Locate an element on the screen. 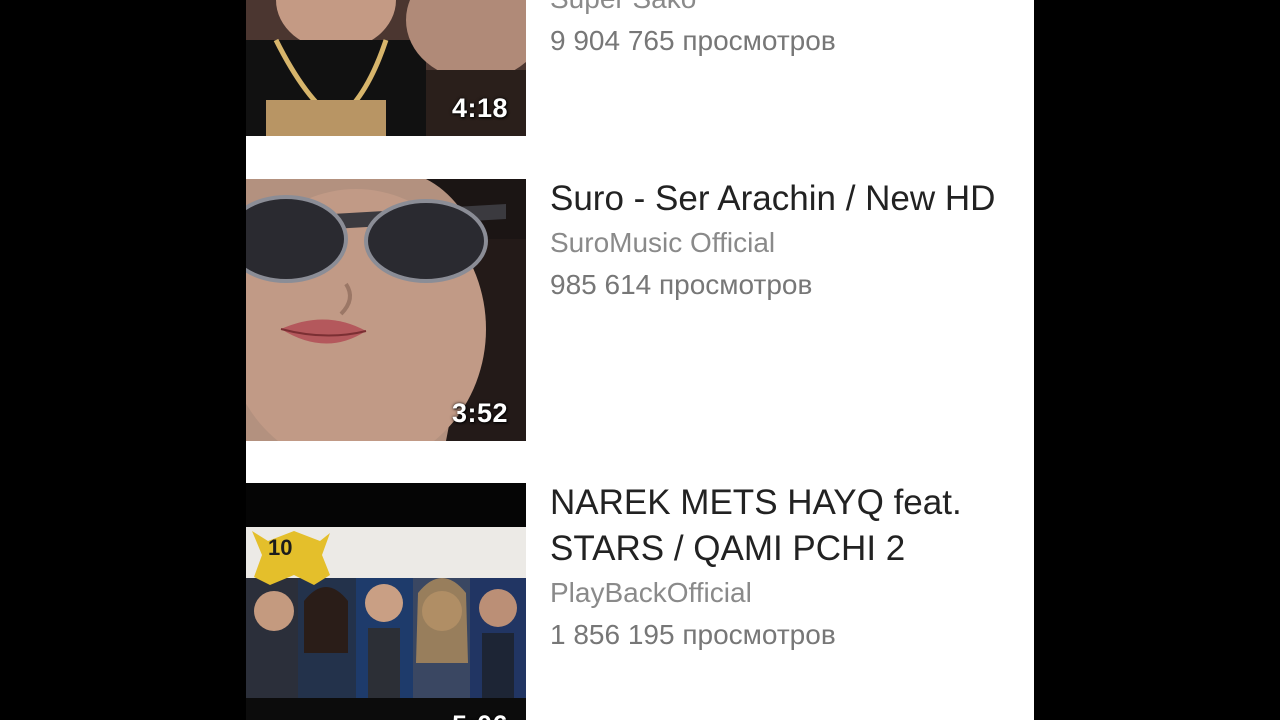 Image resolution: width=1280 pixels, height=720 pixels. channel-name: PlayBackOfficial is located at coordinates (792, 593).